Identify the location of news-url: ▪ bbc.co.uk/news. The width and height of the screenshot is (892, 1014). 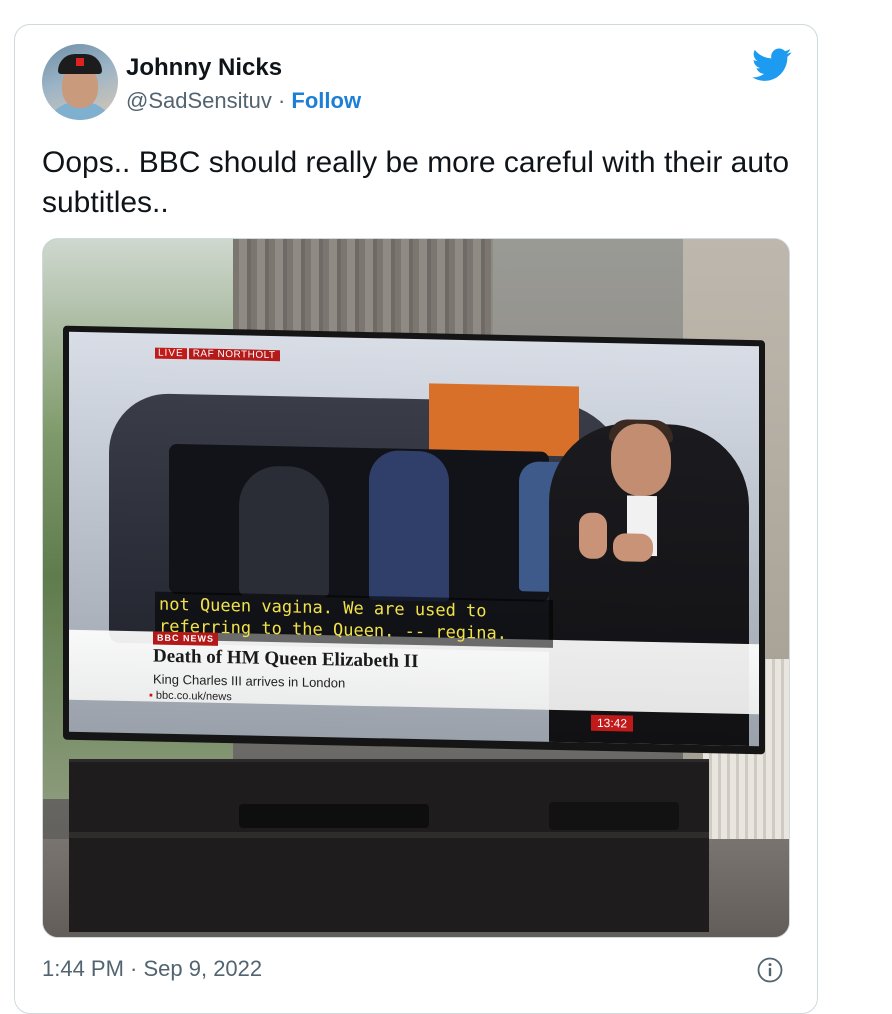
(190, 696).